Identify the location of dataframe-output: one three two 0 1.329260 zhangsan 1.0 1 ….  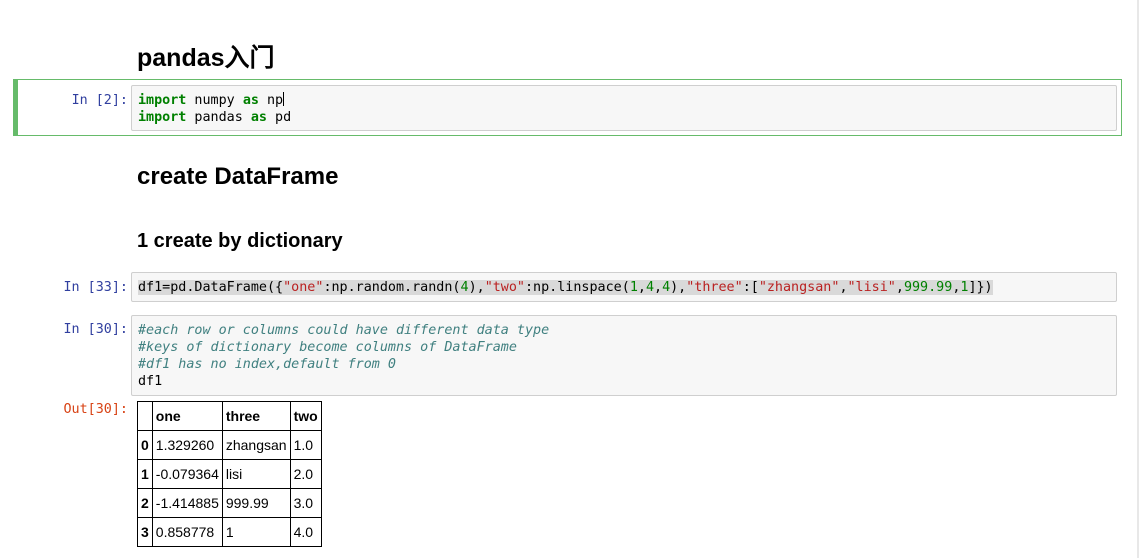
(229, 474).